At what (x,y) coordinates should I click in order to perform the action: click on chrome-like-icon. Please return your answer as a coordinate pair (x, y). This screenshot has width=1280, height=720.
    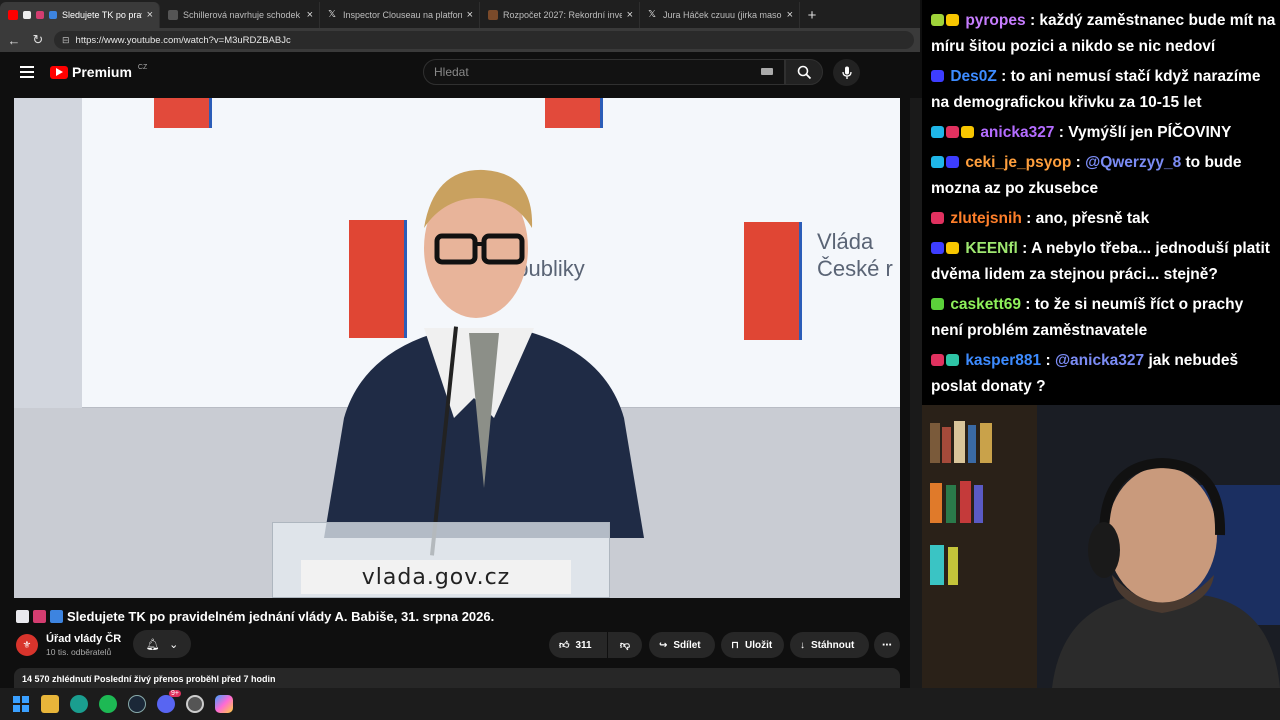
    Looking at the image, I should click on (195, 704).